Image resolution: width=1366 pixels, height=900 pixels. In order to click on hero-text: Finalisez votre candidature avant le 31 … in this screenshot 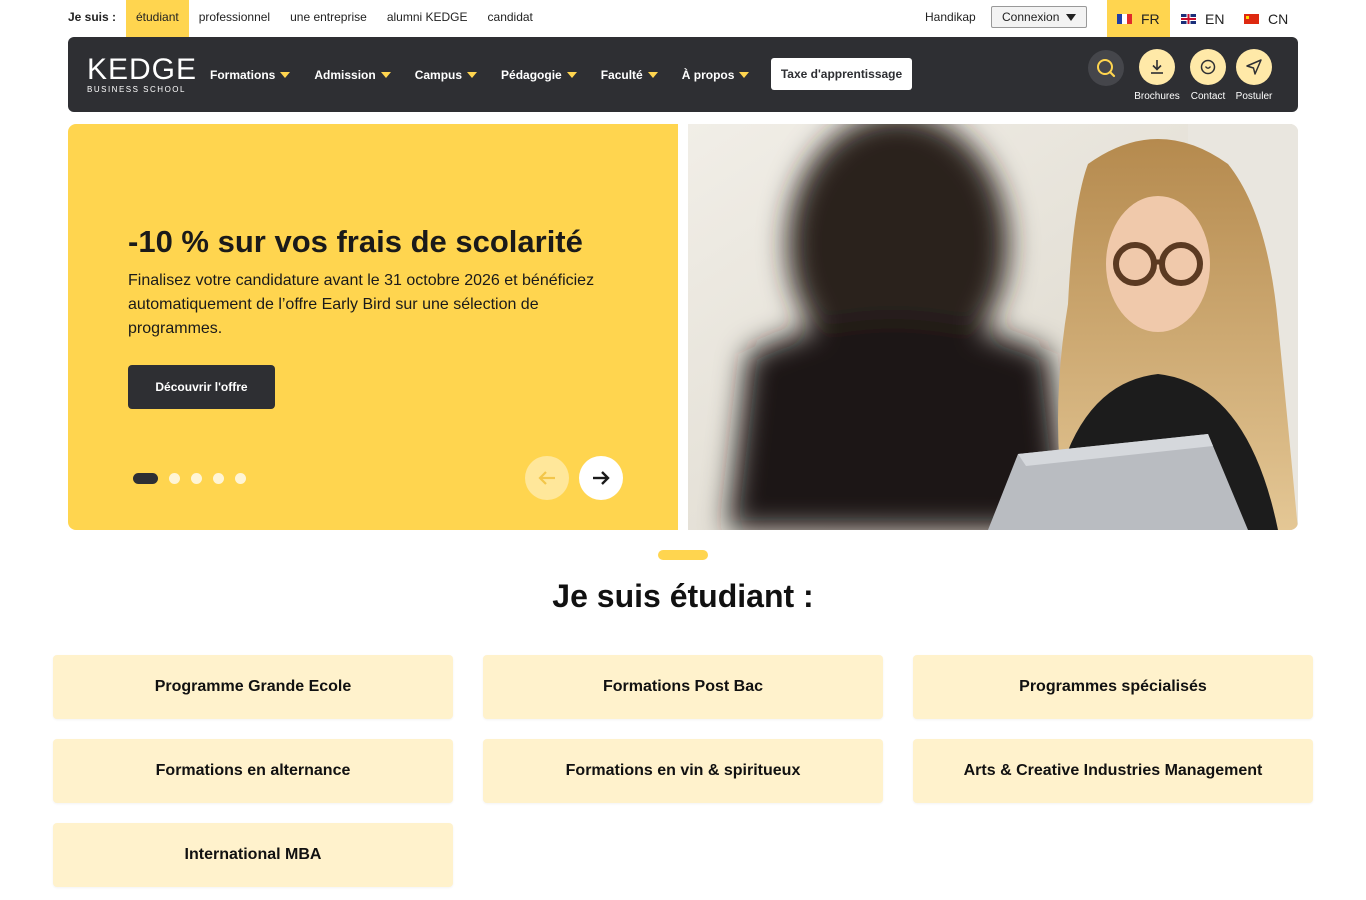, I will do `click(361, 304)`.